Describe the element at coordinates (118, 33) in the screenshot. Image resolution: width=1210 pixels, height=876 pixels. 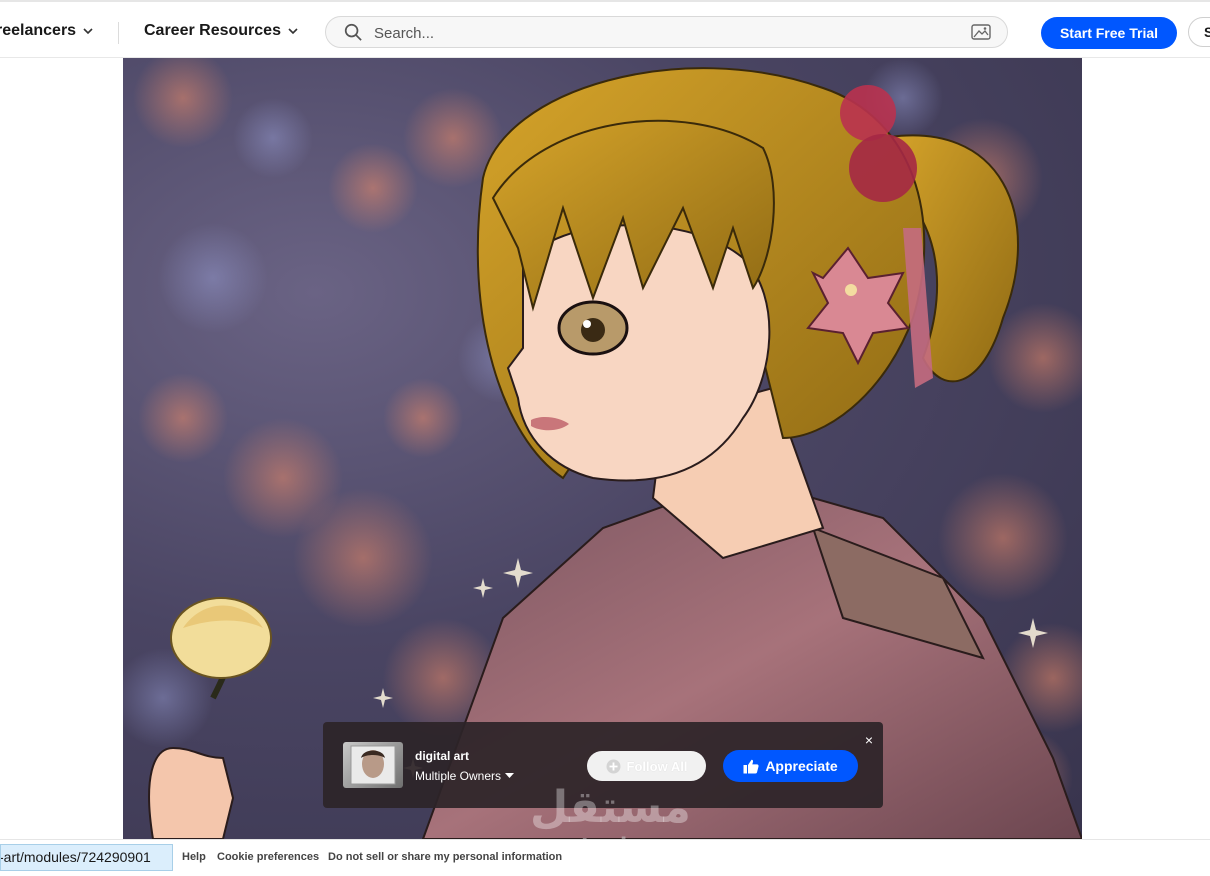
I see `nav-divider` at that location.